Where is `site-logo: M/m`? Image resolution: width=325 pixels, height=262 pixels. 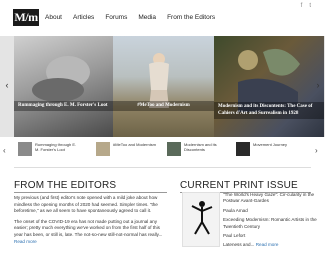
site-logo: M/m is located at coordinates (26, 17).